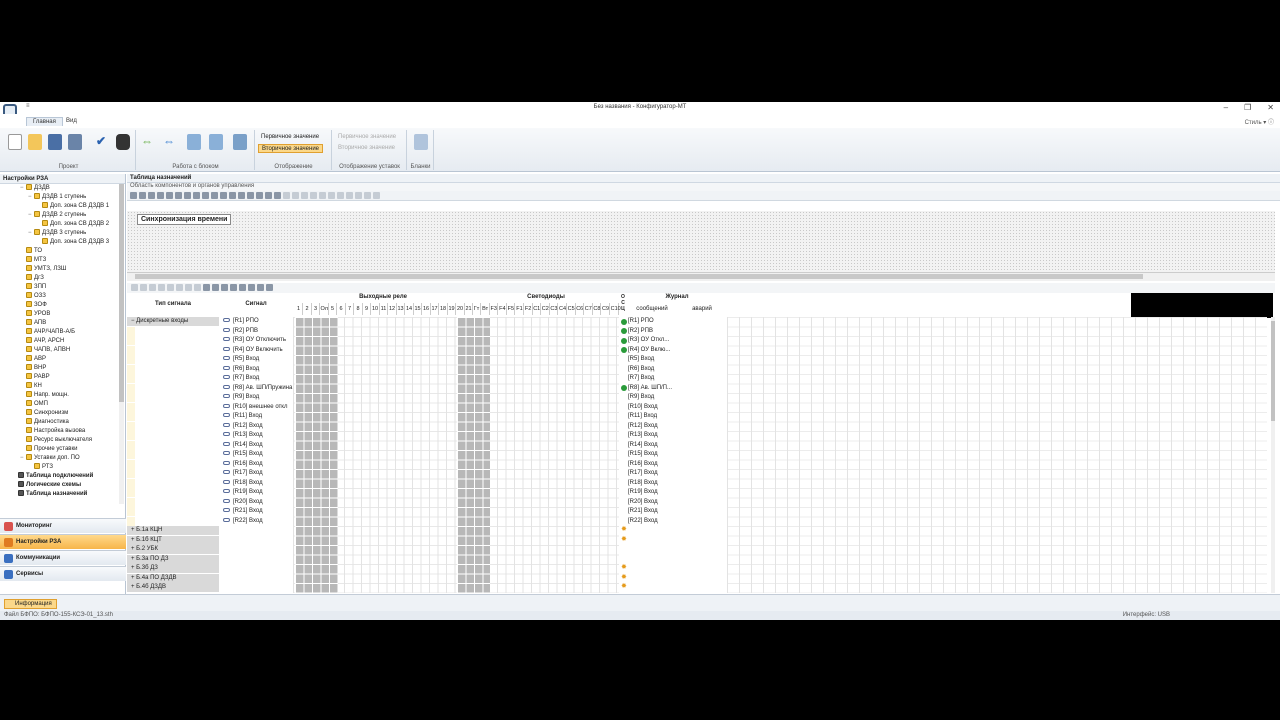 The height and width of the screenshot is (720, 1280). Describe the element at coordinates (170, 142) in the screenshot. I see `write-arrows-icon: ⇔` at that location.